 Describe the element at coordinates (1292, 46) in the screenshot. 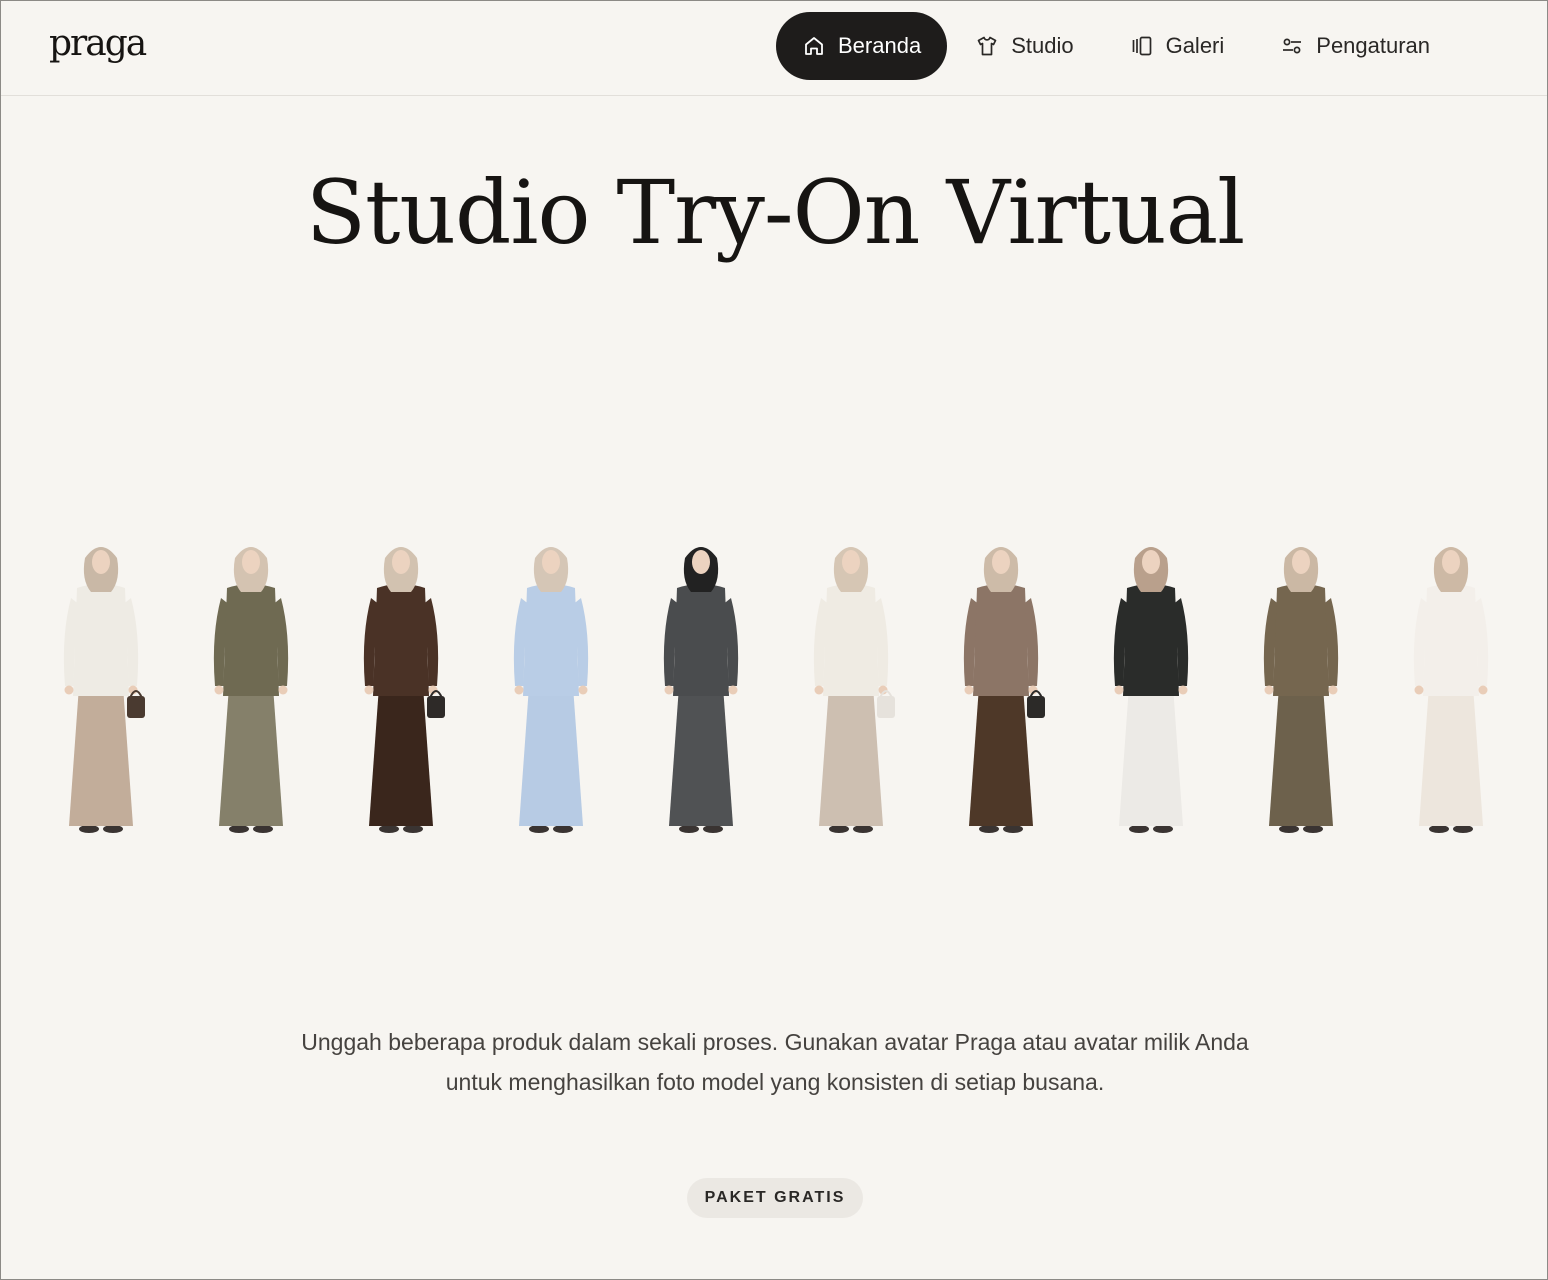

I see `sliders-icon` at that location.